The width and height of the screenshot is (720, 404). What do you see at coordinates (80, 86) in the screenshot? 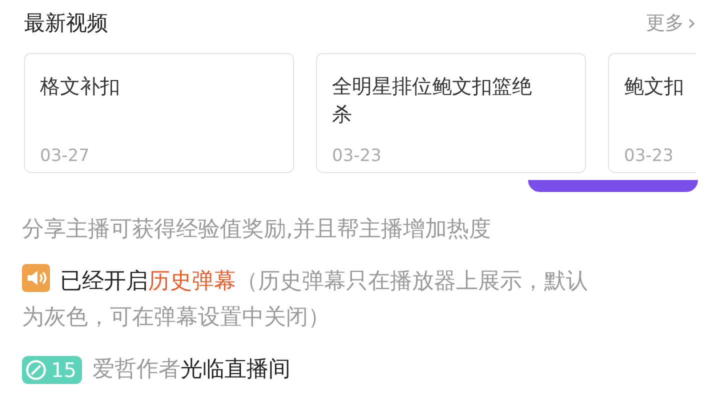
I see `video-title: 格文补扣` at bounding box center [80, 86].